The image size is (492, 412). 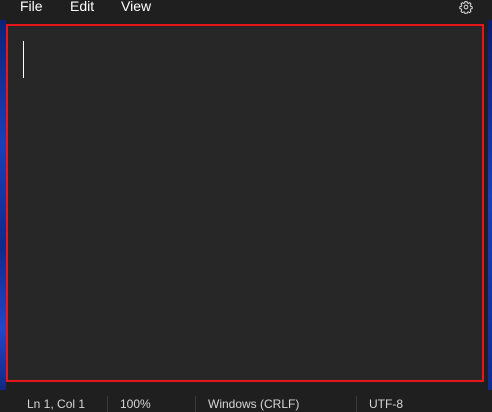 What do you see at coordinates (246, 10) in the screenshot?
I see `menu-bar: File Edit View` at bounding box center [246, 10].